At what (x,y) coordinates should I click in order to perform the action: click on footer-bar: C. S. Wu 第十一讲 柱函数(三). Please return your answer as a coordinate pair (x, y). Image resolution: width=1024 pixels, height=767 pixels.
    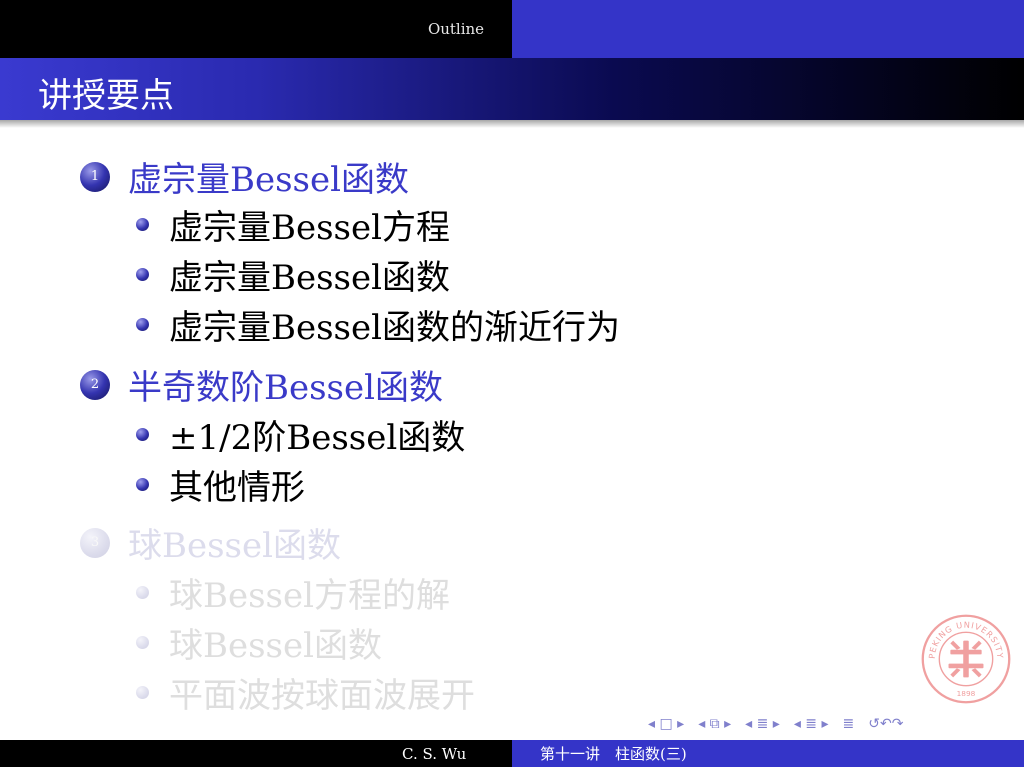
    Looking at the image, I should click on (512, 753).